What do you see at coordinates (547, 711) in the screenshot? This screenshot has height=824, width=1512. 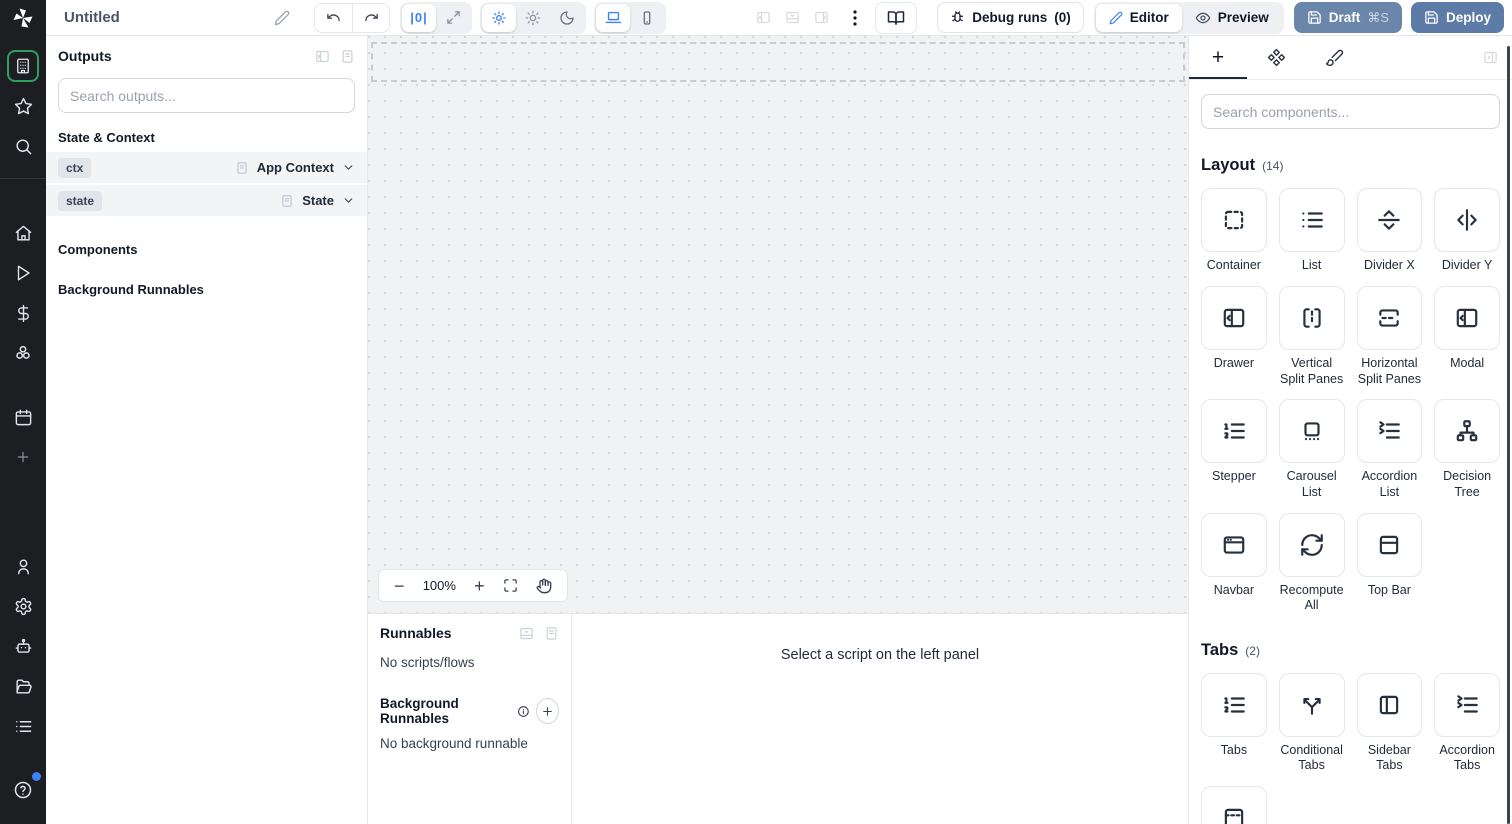 I see `add-background-runnable-button` at bounding box center [547, 711].